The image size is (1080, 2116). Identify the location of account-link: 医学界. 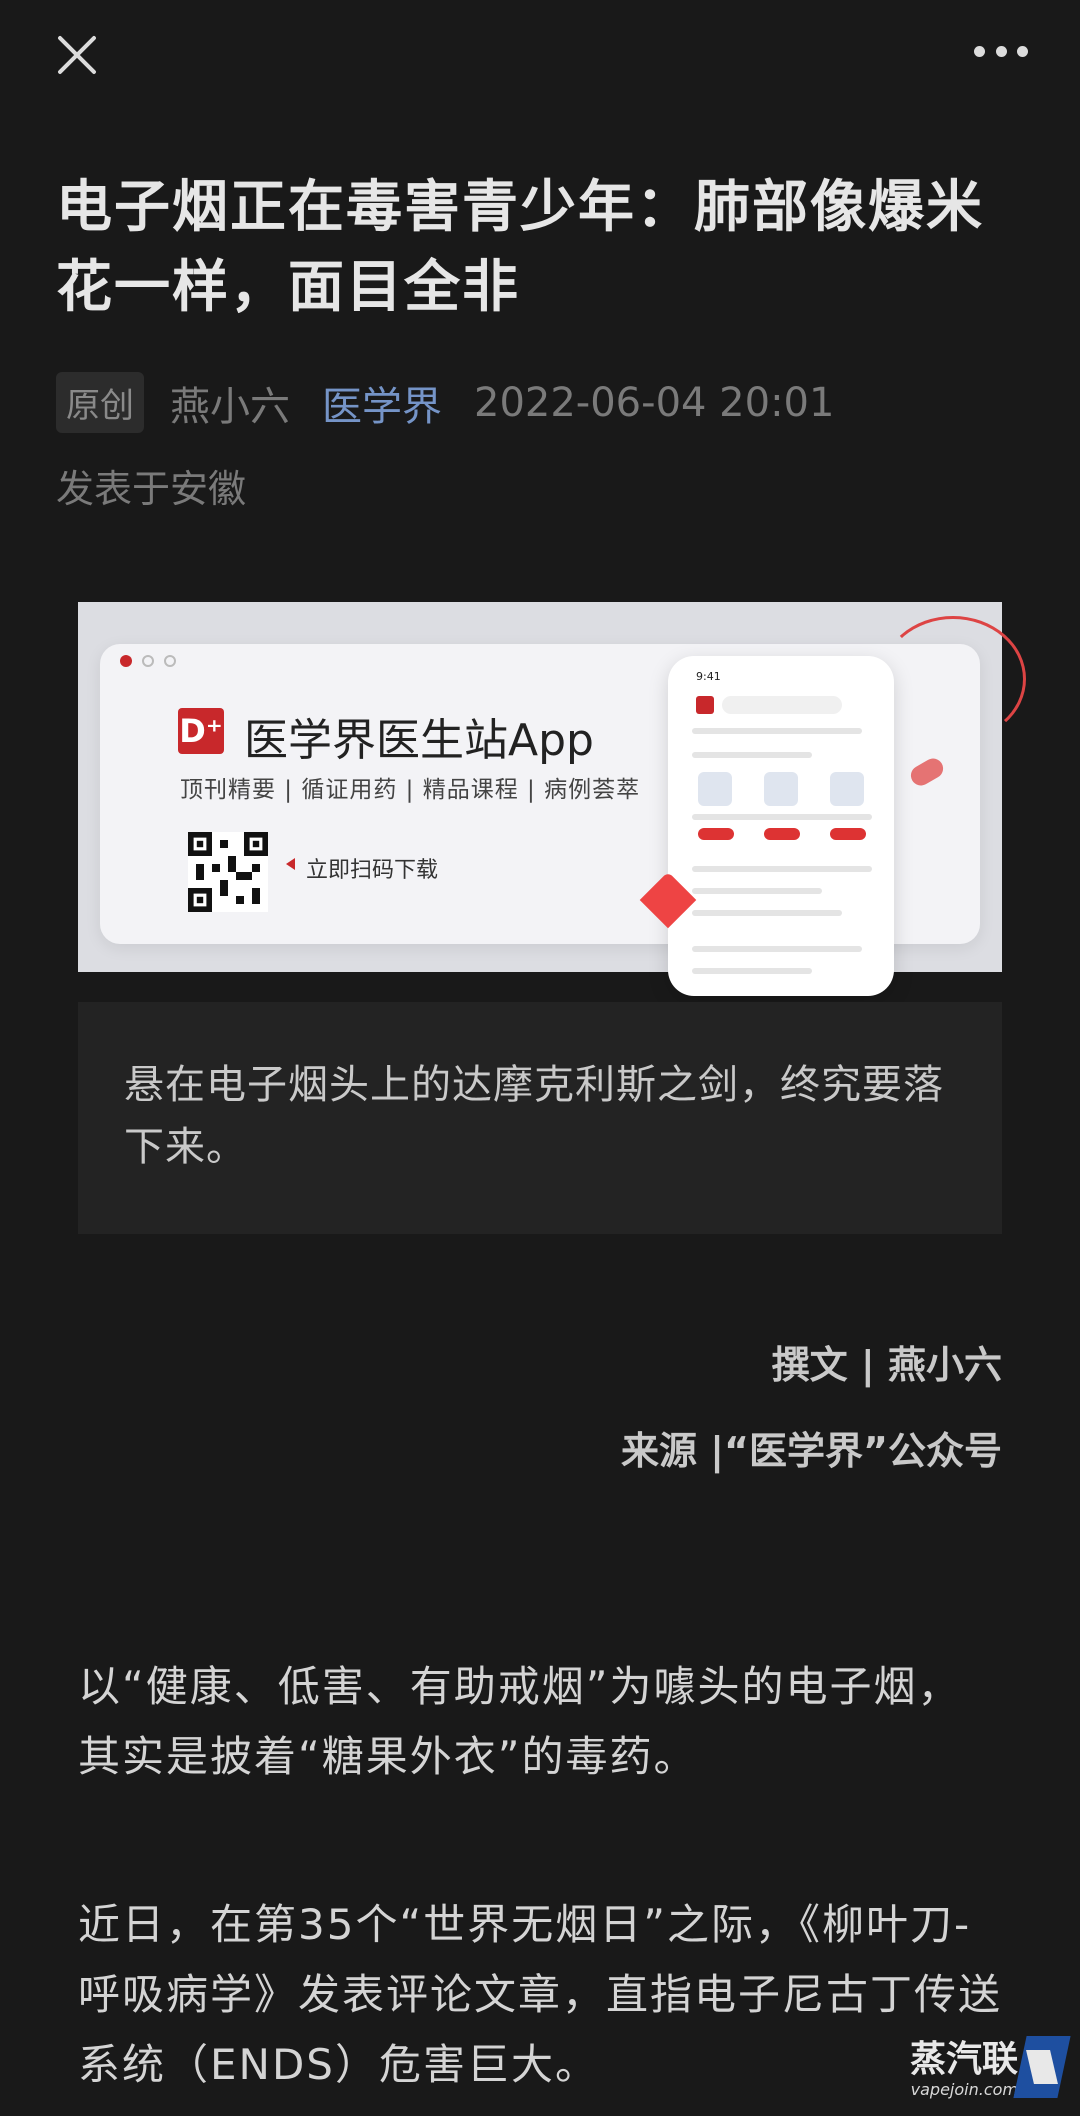
(382, 403).